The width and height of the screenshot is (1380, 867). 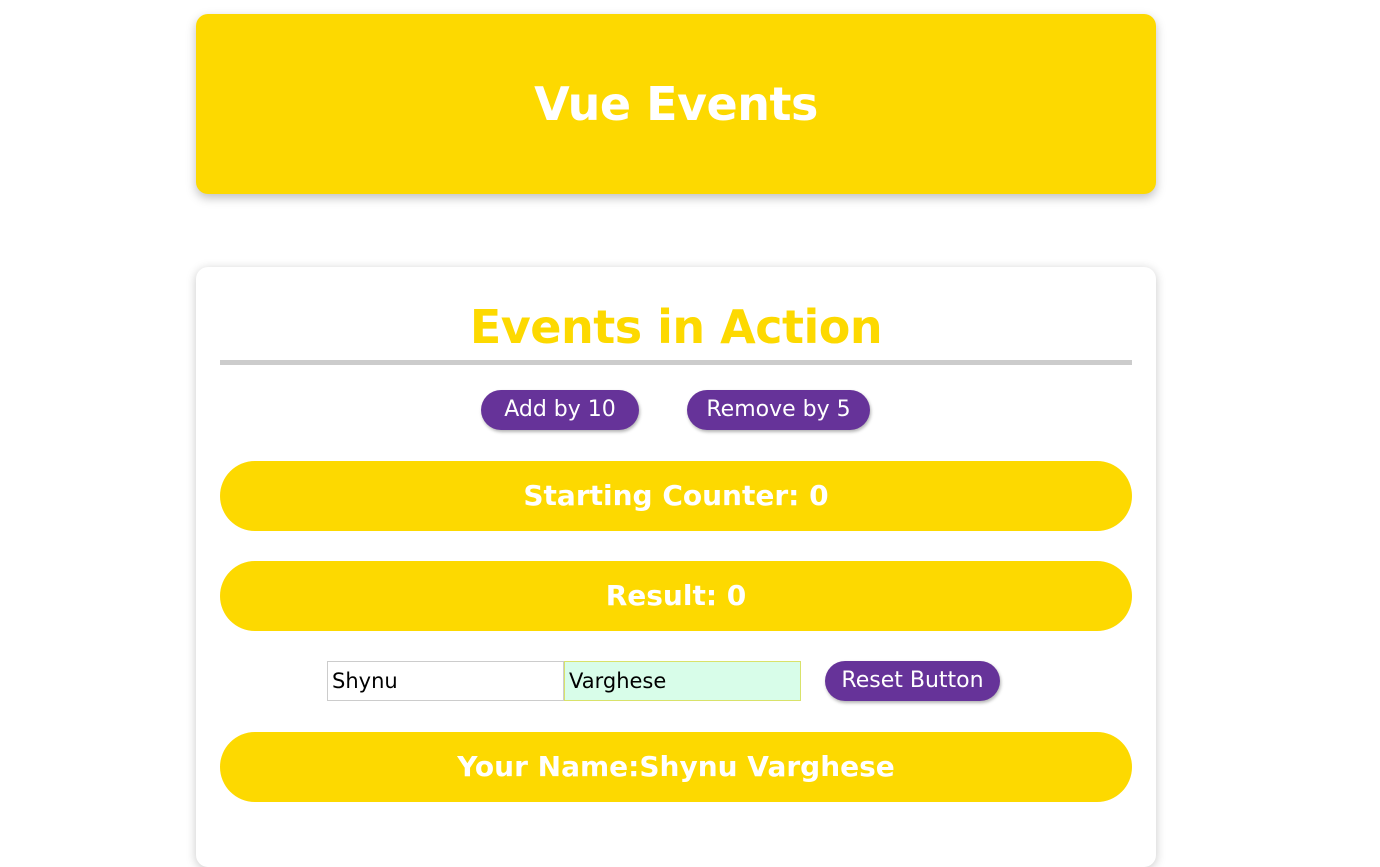 What do you see at coordinates (445, 681) in the screenshot?
I see `first-name-input` at bounding box center [445, 681].